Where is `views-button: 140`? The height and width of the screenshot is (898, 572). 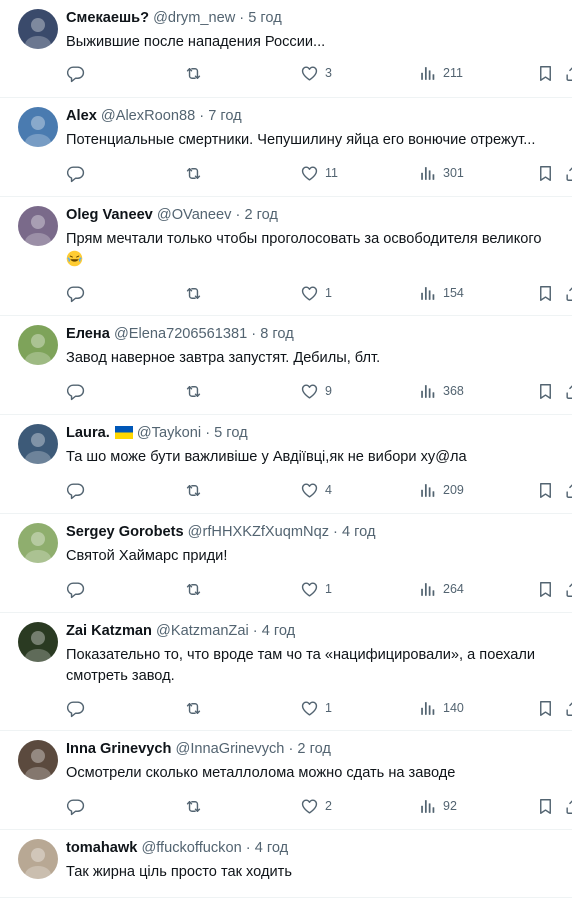
views-button: 140 is located at coordinates (441, 708).